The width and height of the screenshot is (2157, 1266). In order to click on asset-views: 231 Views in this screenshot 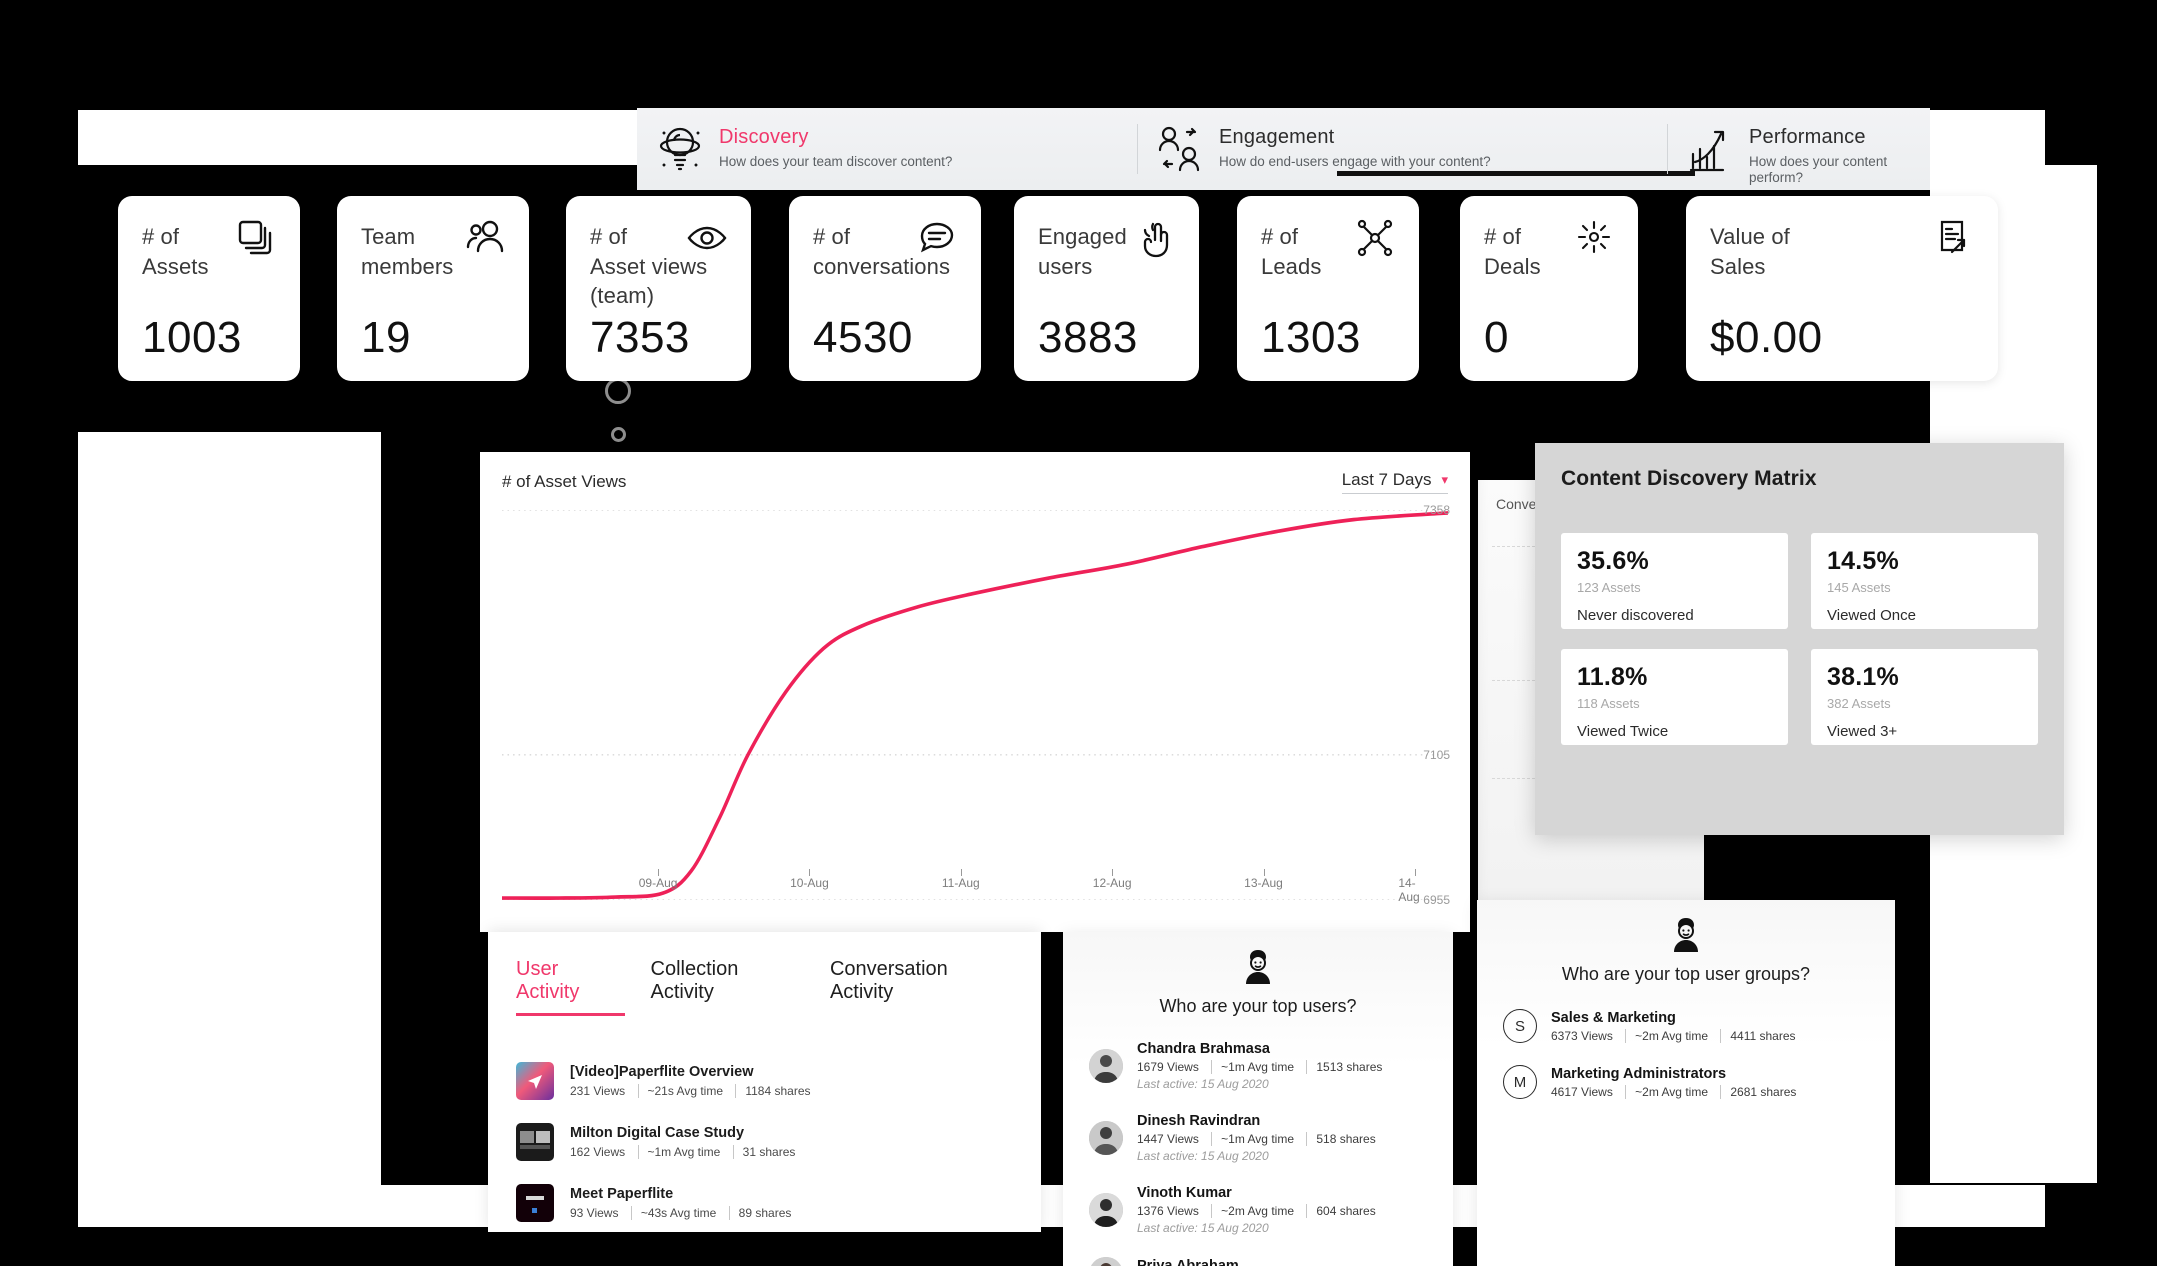, I will do `click(598, 1091)`.